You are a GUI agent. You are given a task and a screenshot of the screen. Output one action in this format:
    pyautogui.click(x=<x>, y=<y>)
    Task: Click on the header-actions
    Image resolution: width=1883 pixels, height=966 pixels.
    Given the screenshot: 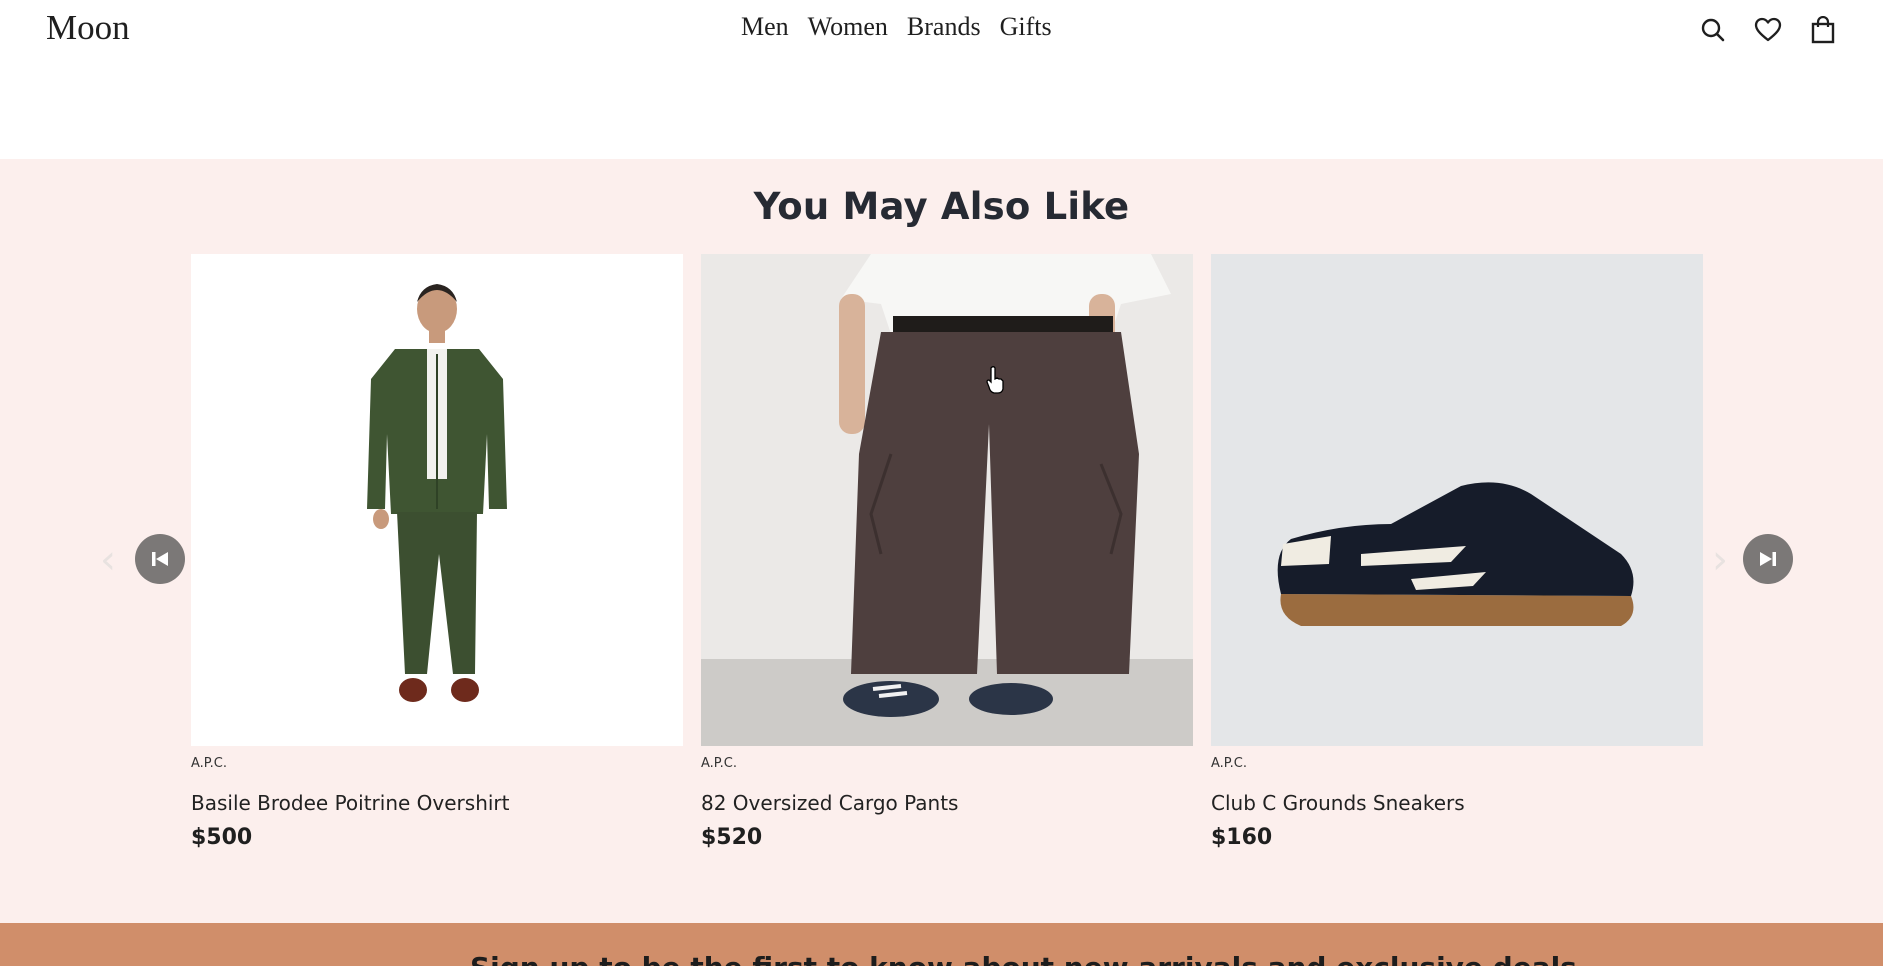 What is the action you would take?
    pyautogui.click(x=1768, y=30)
    